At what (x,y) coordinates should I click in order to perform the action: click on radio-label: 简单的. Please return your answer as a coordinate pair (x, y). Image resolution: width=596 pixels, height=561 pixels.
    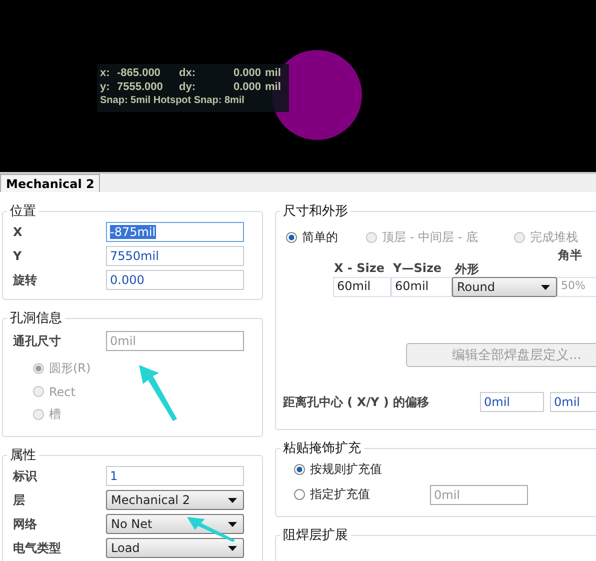
    Looking at the image, I should click on (320, 237).